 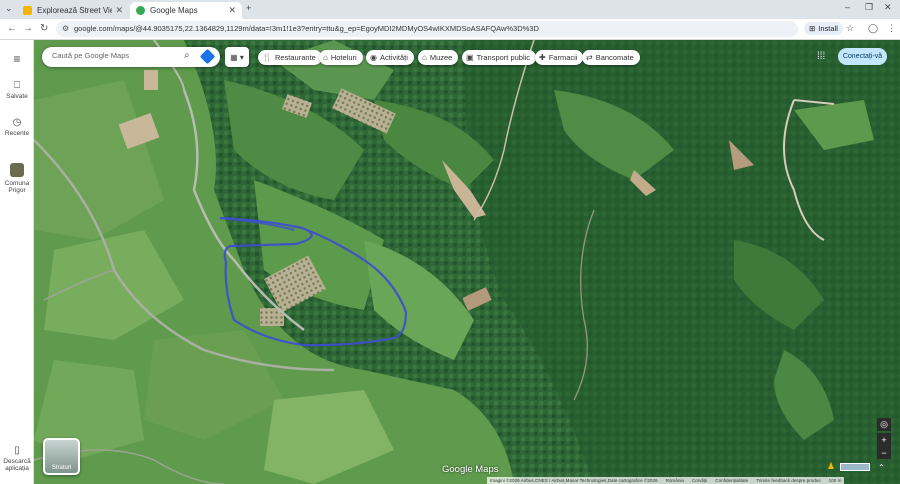 What do you see at coordinates (855, 467) in the screenshot?
I see `imagery-thumbnails` at bounding box center [855, 467].